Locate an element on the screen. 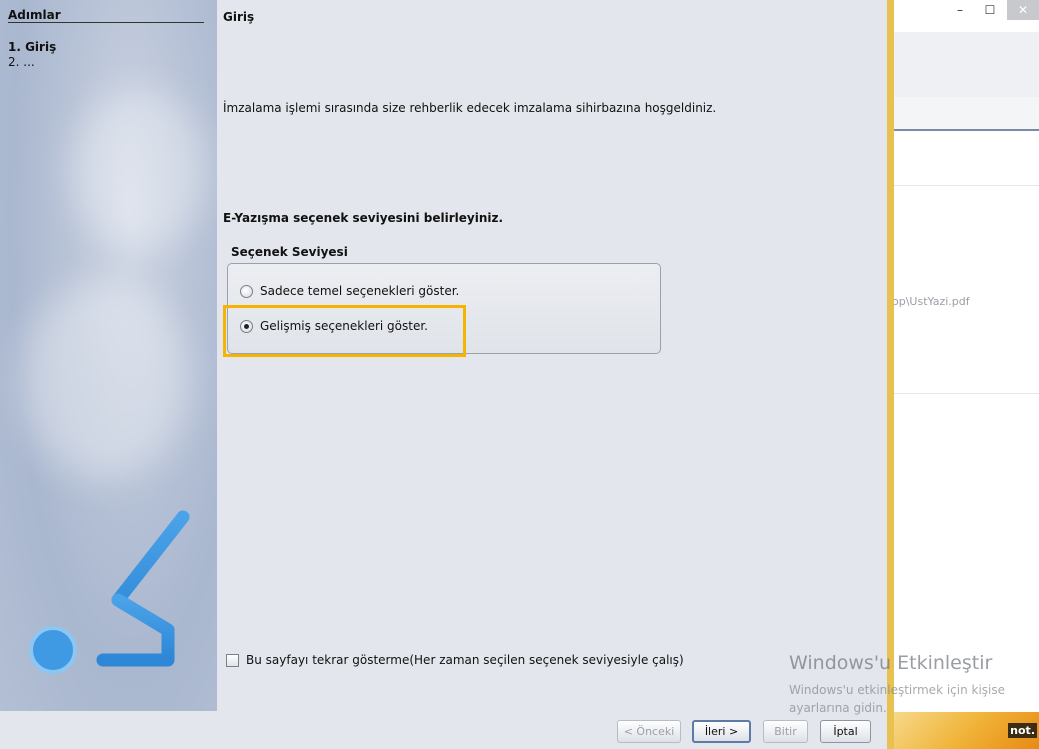 This screenshot has width=1039, height=749. activation-watermark-title: Windows'u Etkinleştir is located at coordinates (891, 663).